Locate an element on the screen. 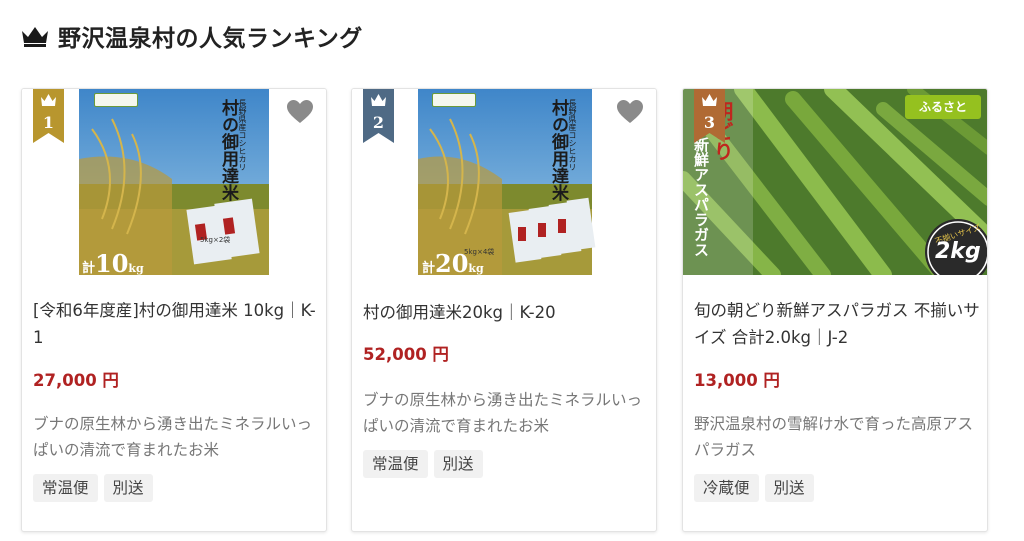 The image size is (1024, 541). crown-icon is located at coordinates (35, 36).